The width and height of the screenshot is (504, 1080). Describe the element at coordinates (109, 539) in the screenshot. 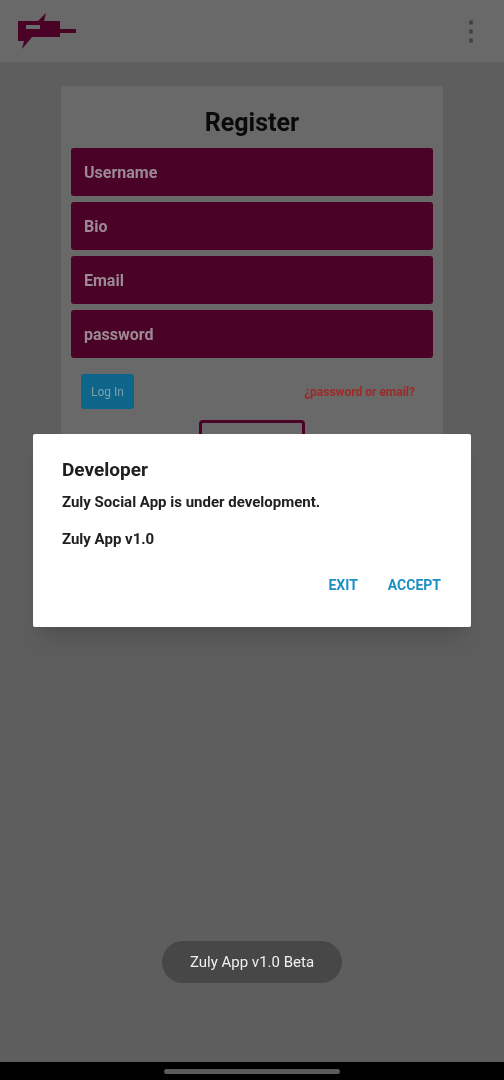

I see `dialog-version: Zuly App v1.0` at that location.